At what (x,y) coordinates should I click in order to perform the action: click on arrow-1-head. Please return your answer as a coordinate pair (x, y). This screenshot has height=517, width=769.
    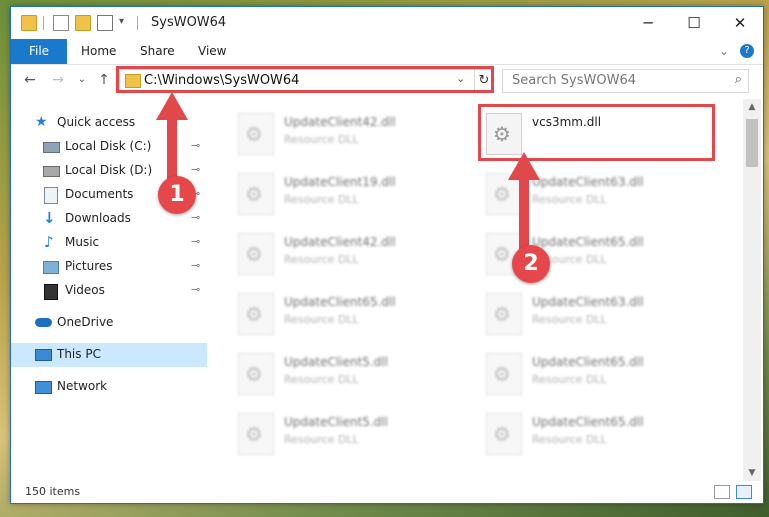
    Looking at the image, I should click on (172, 106).